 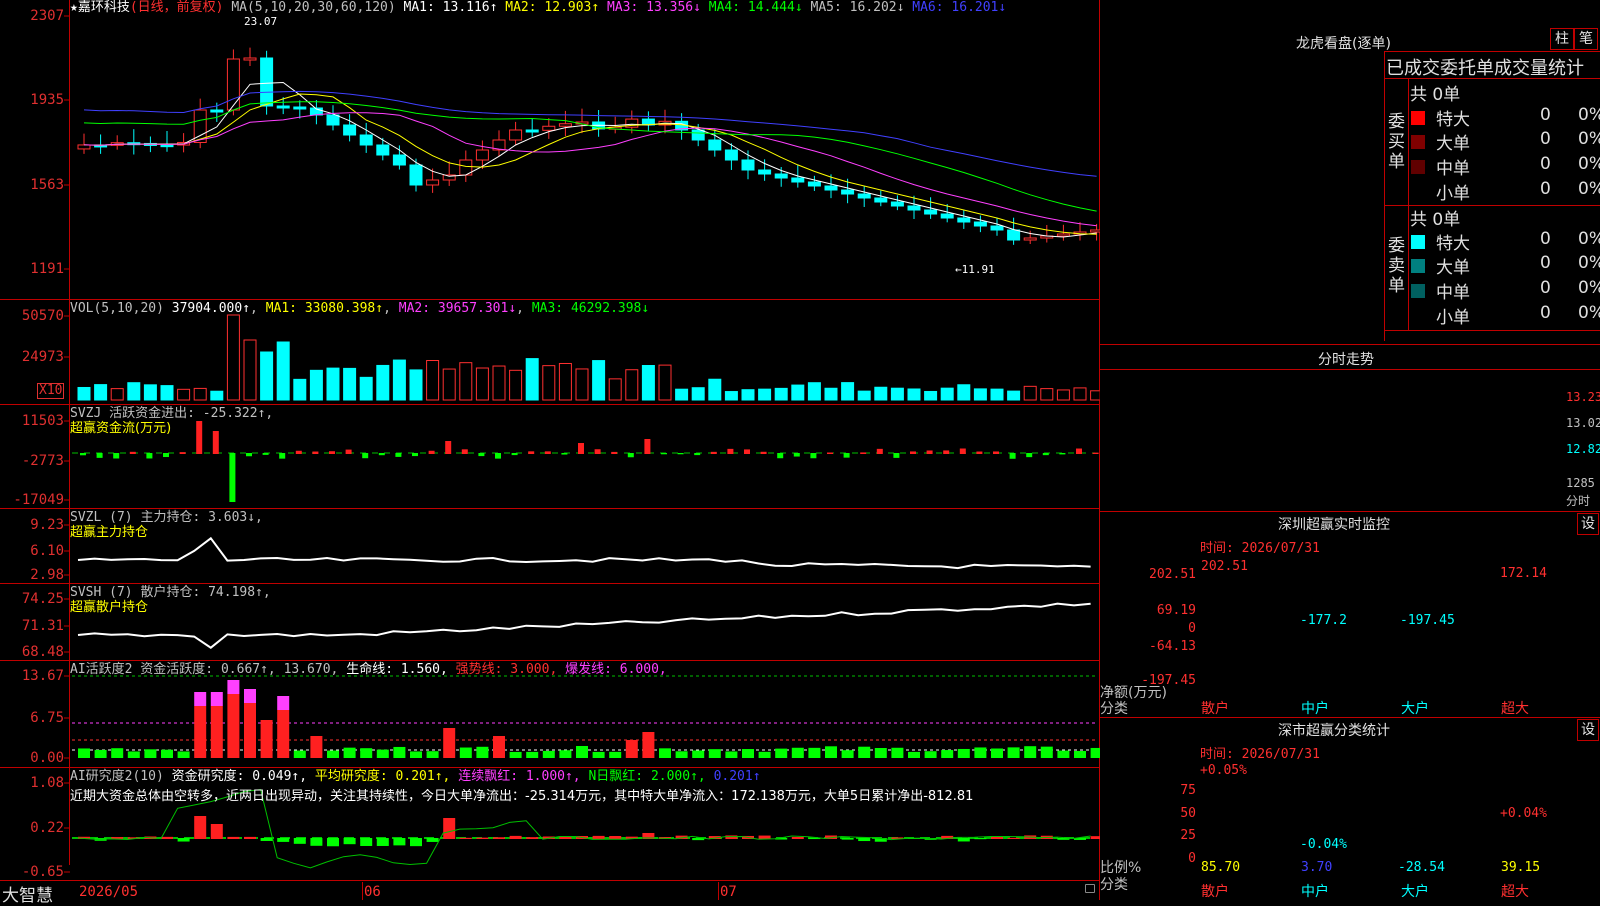 What do you see at coordinates (590, 308) in the screenshot?
I see `vol-ma3: MA3: 46292.398↓` at bounding box center [590, 308].